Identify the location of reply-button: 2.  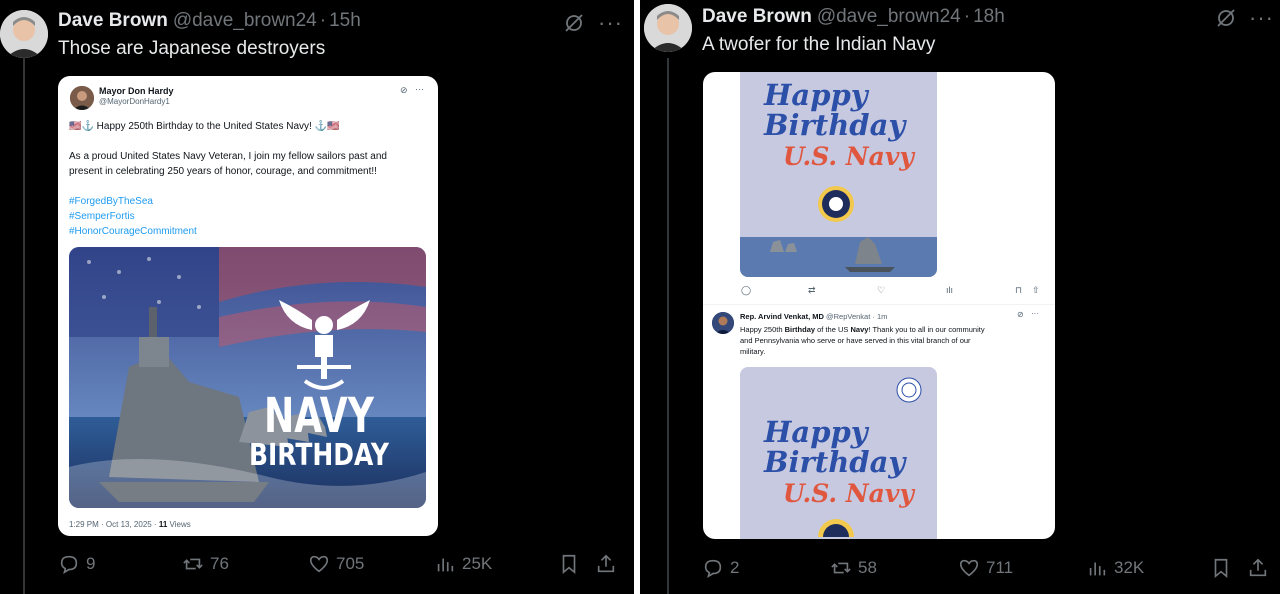
(720, 568).